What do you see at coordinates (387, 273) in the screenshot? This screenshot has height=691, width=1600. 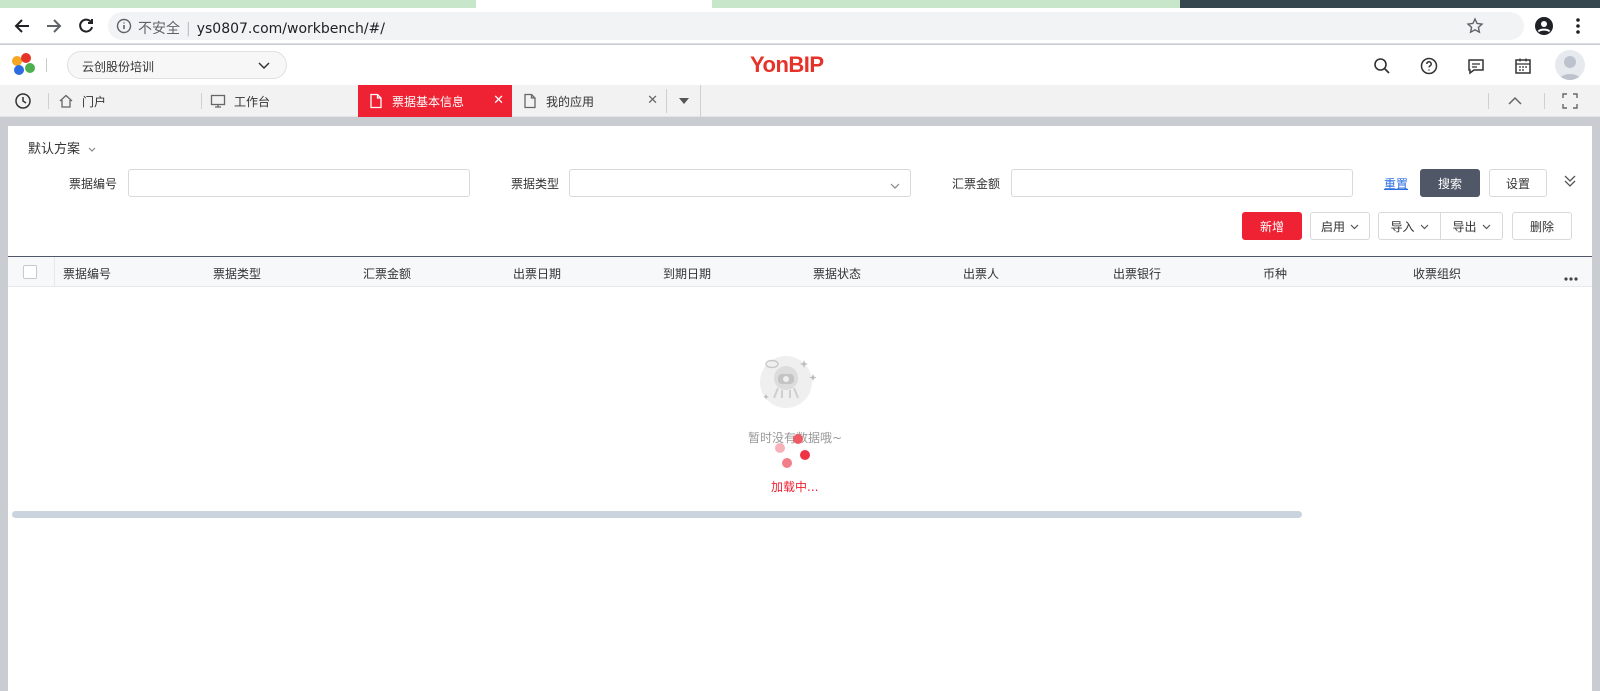 I see `column-header: 汇票金额` at bounding box center [387, 273].